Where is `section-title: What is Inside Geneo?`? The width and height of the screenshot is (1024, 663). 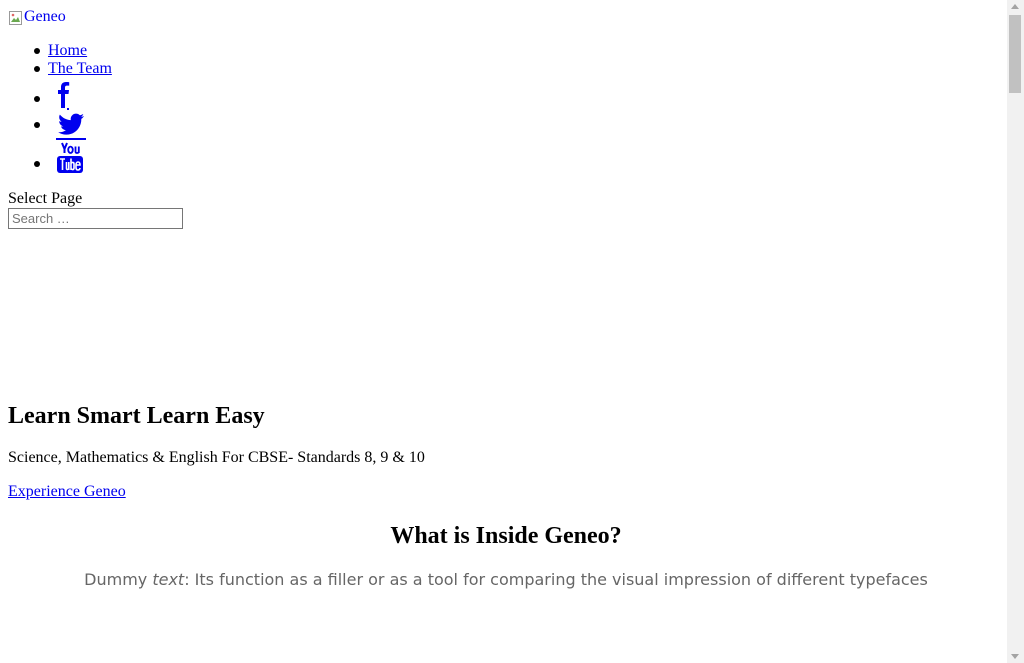
section-title: What is Inside Geneo? is located at coordinates (506, 536).